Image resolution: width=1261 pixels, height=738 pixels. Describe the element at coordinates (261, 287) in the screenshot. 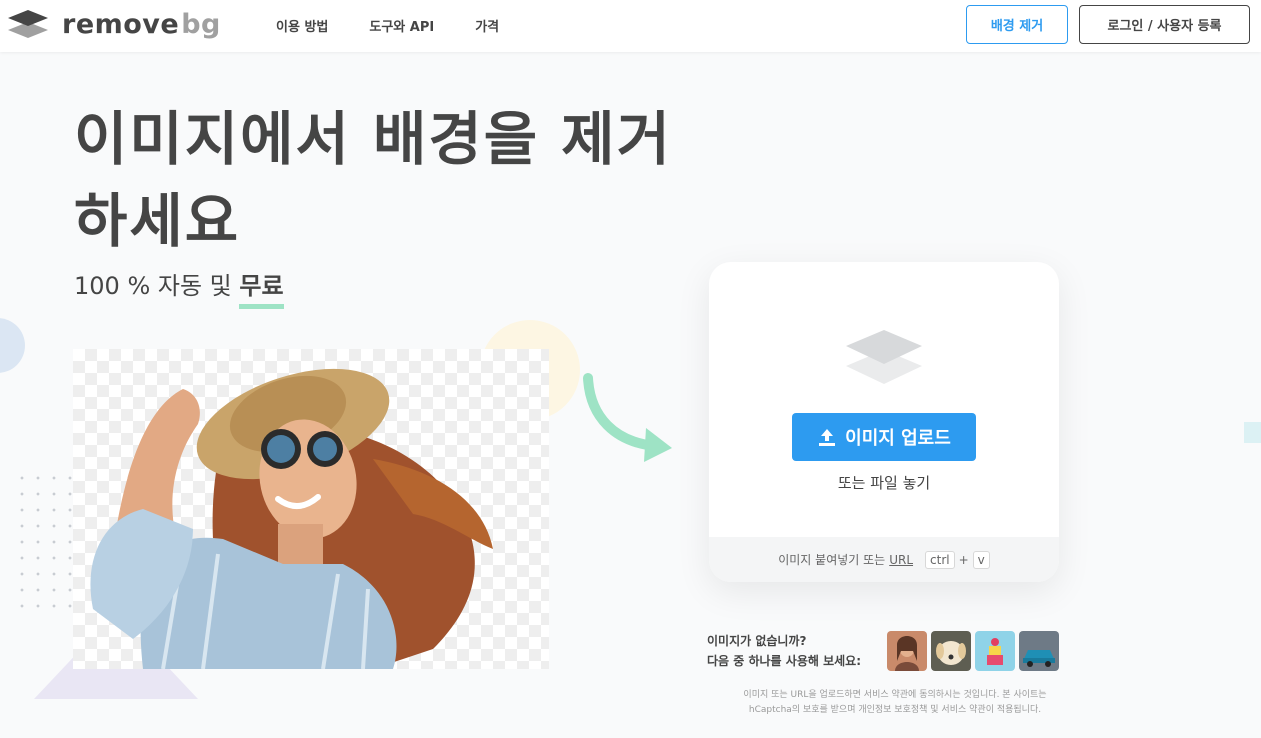

I see `subtitle-free-highlight: 무료` at that location.